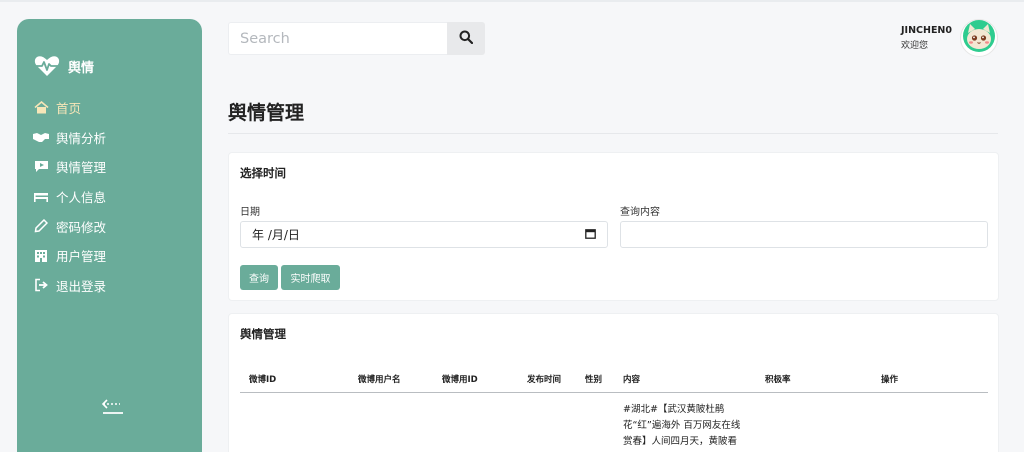  What do you see at coordinates (926, 30) in the screenshot?
I see `user-name: JINCHEN0` at bounding box center [926, 30].